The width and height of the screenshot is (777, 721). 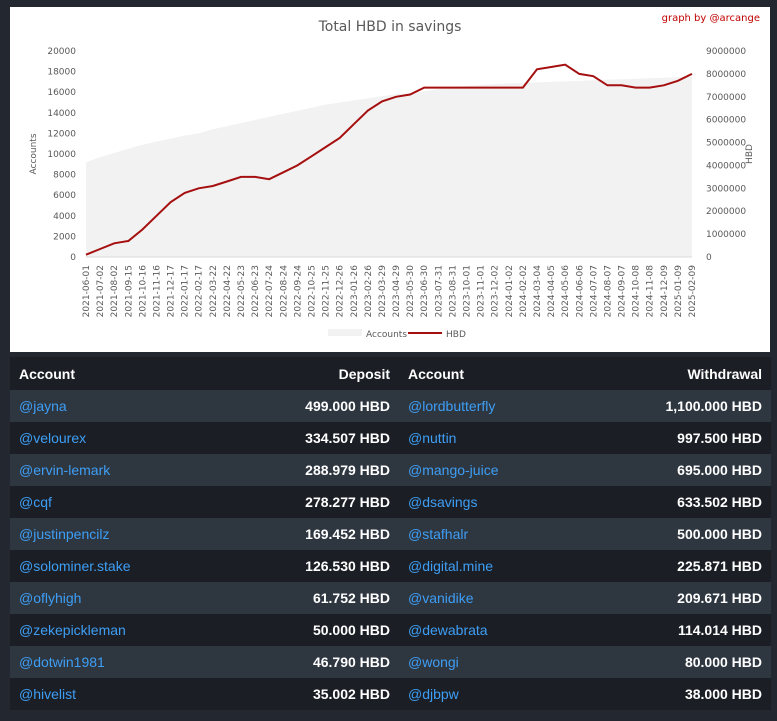 What do you see at coordinates (637, 291) in the screenshot?
I see `x-tick-label: 2024-10-08` at bounding box center [637, 291].